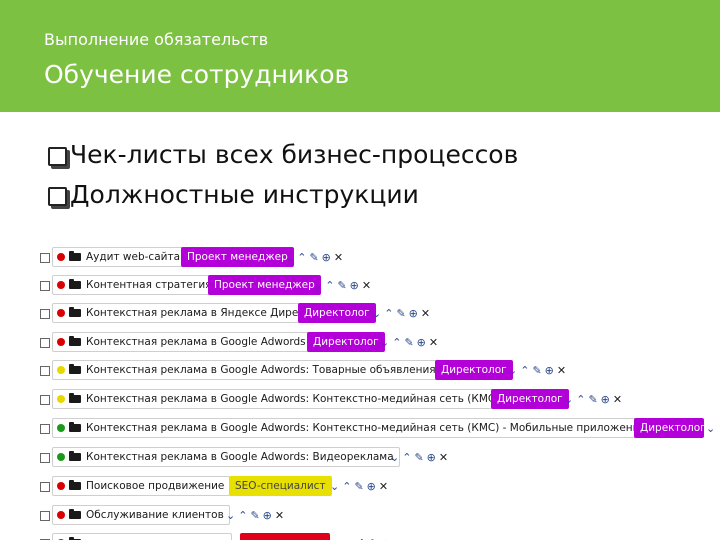 The image size is (720, 540). I want to click on task-pill: Аудит web-сайта, so click(119, 257).